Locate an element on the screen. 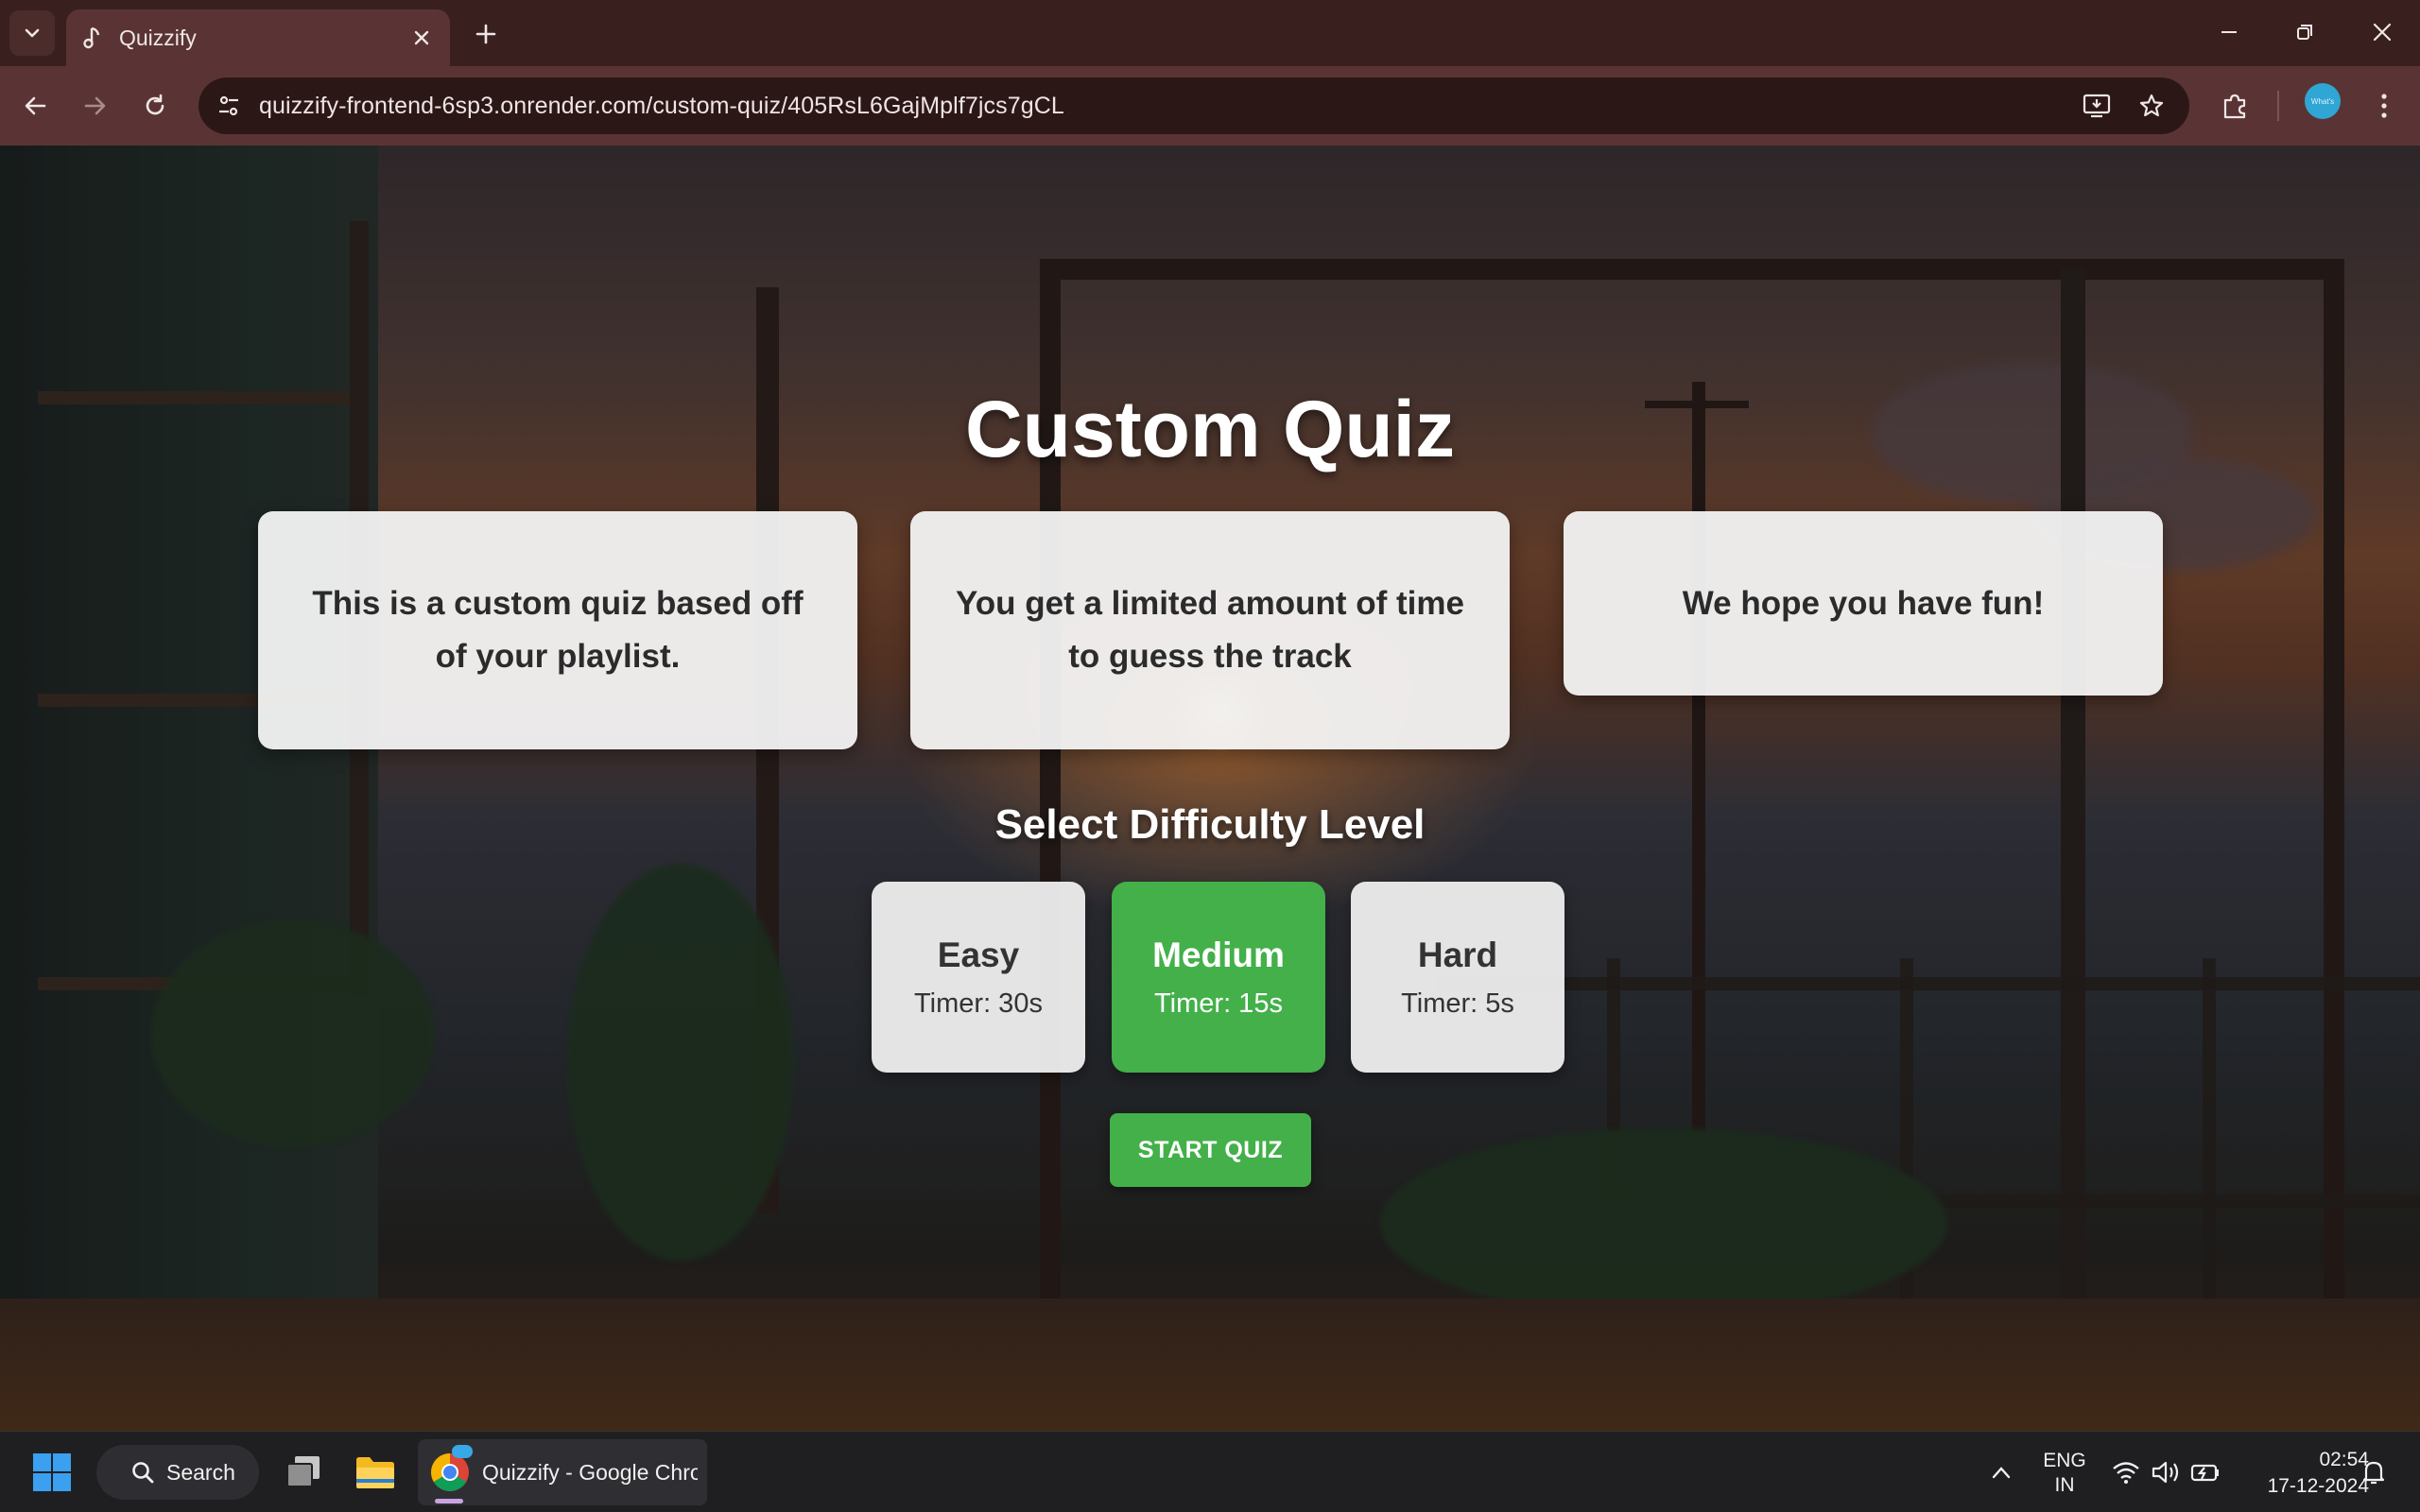 This screenshot has height=1512, width=2420. site-info-button is located at coordinates (229, 106).